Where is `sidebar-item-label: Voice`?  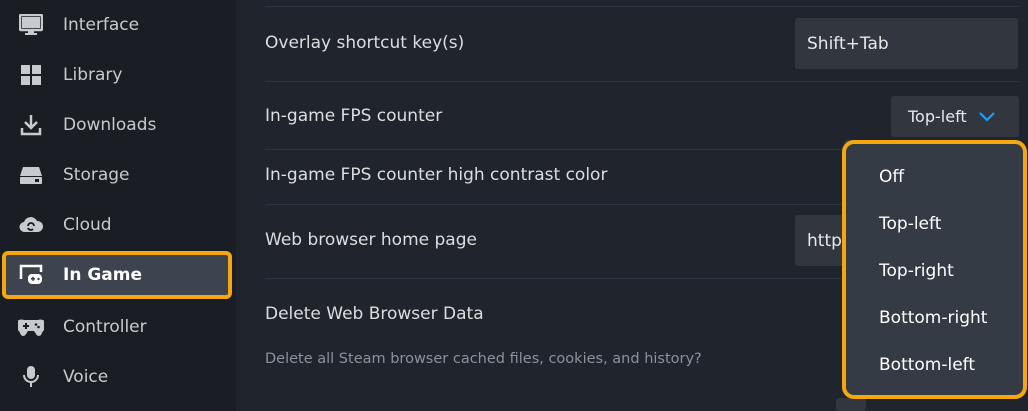
sidebar-item-label: Voice is located at coordinates (86, 377).